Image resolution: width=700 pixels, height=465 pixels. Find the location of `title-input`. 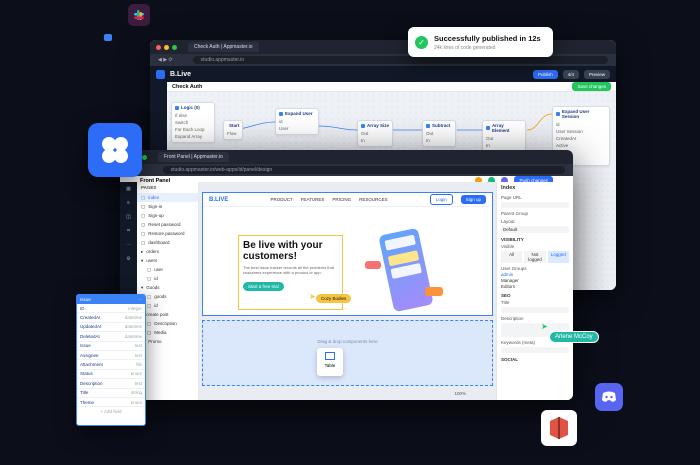

title-input is located at coordinates (535, 310).